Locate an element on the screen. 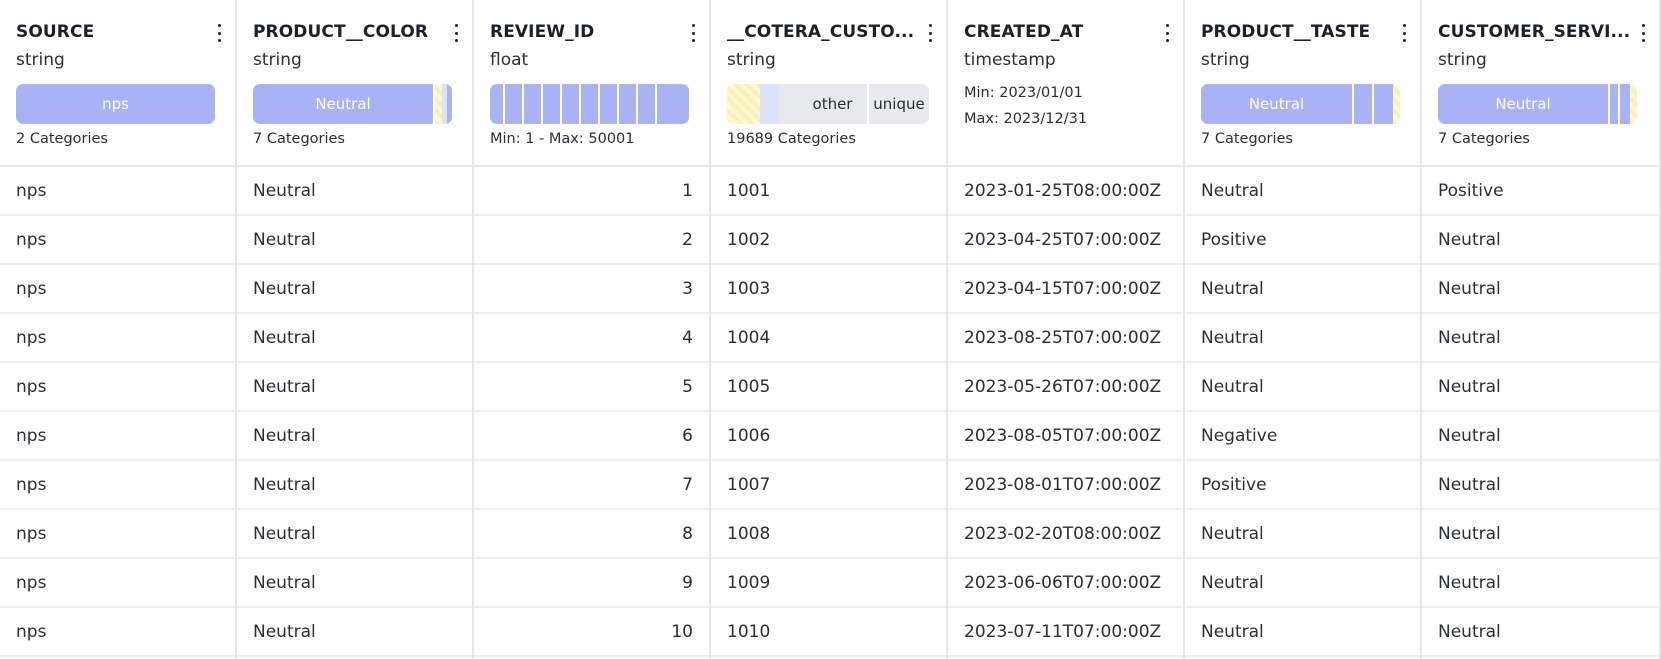 The width and height of the screenshot is (1661, 659). table-cell: 8 is located at coordinates (591, 534).